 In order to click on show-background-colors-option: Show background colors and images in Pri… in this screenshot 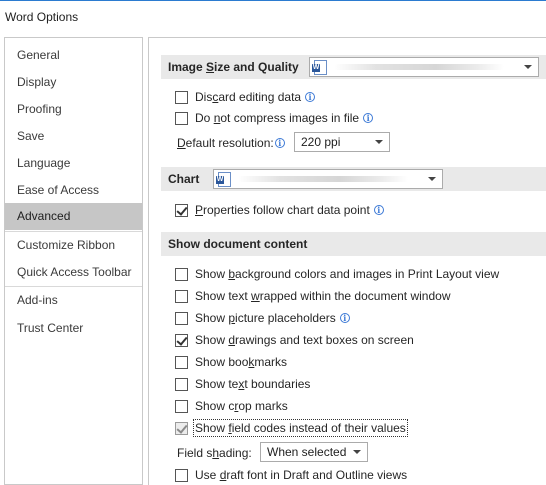, I will do `click(337, 274)`.